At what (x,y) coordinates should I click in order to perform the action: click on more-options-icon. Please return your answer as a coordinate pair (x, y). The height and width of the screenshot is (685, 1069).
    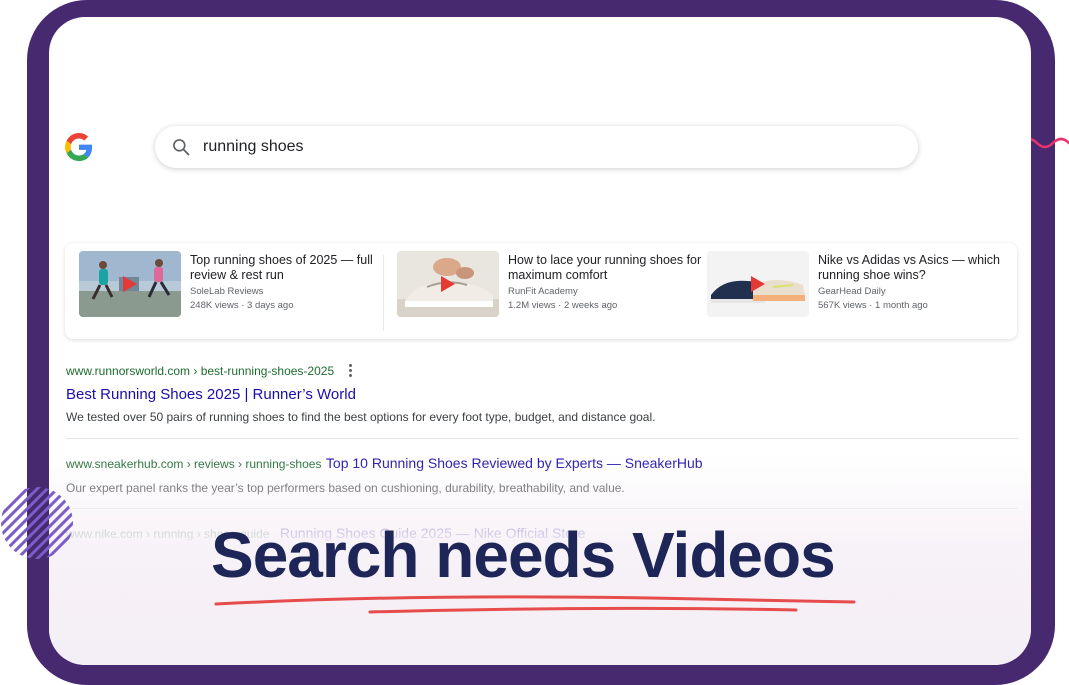
    Looking at the image, I should click on (351, 371).